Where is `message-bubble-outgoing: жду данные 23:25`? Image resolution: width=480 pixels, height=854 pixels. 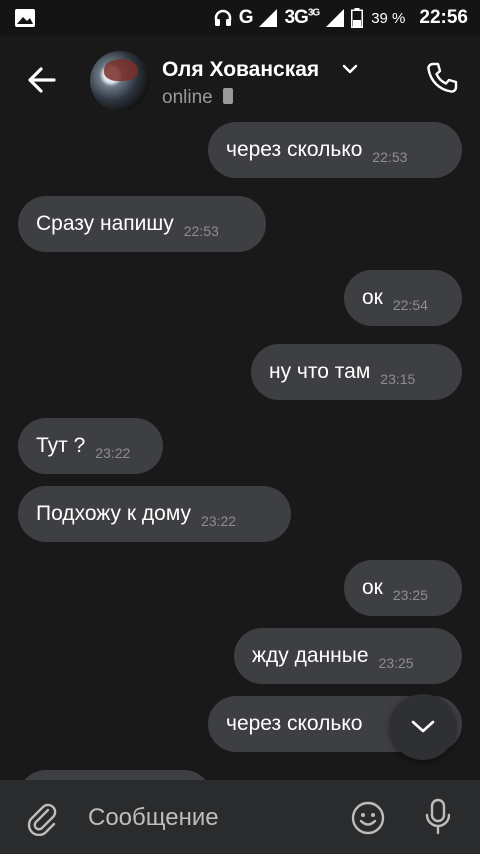
message-bubble-outgoing: жду данные 23:25 is located at coordinates (348, 656).